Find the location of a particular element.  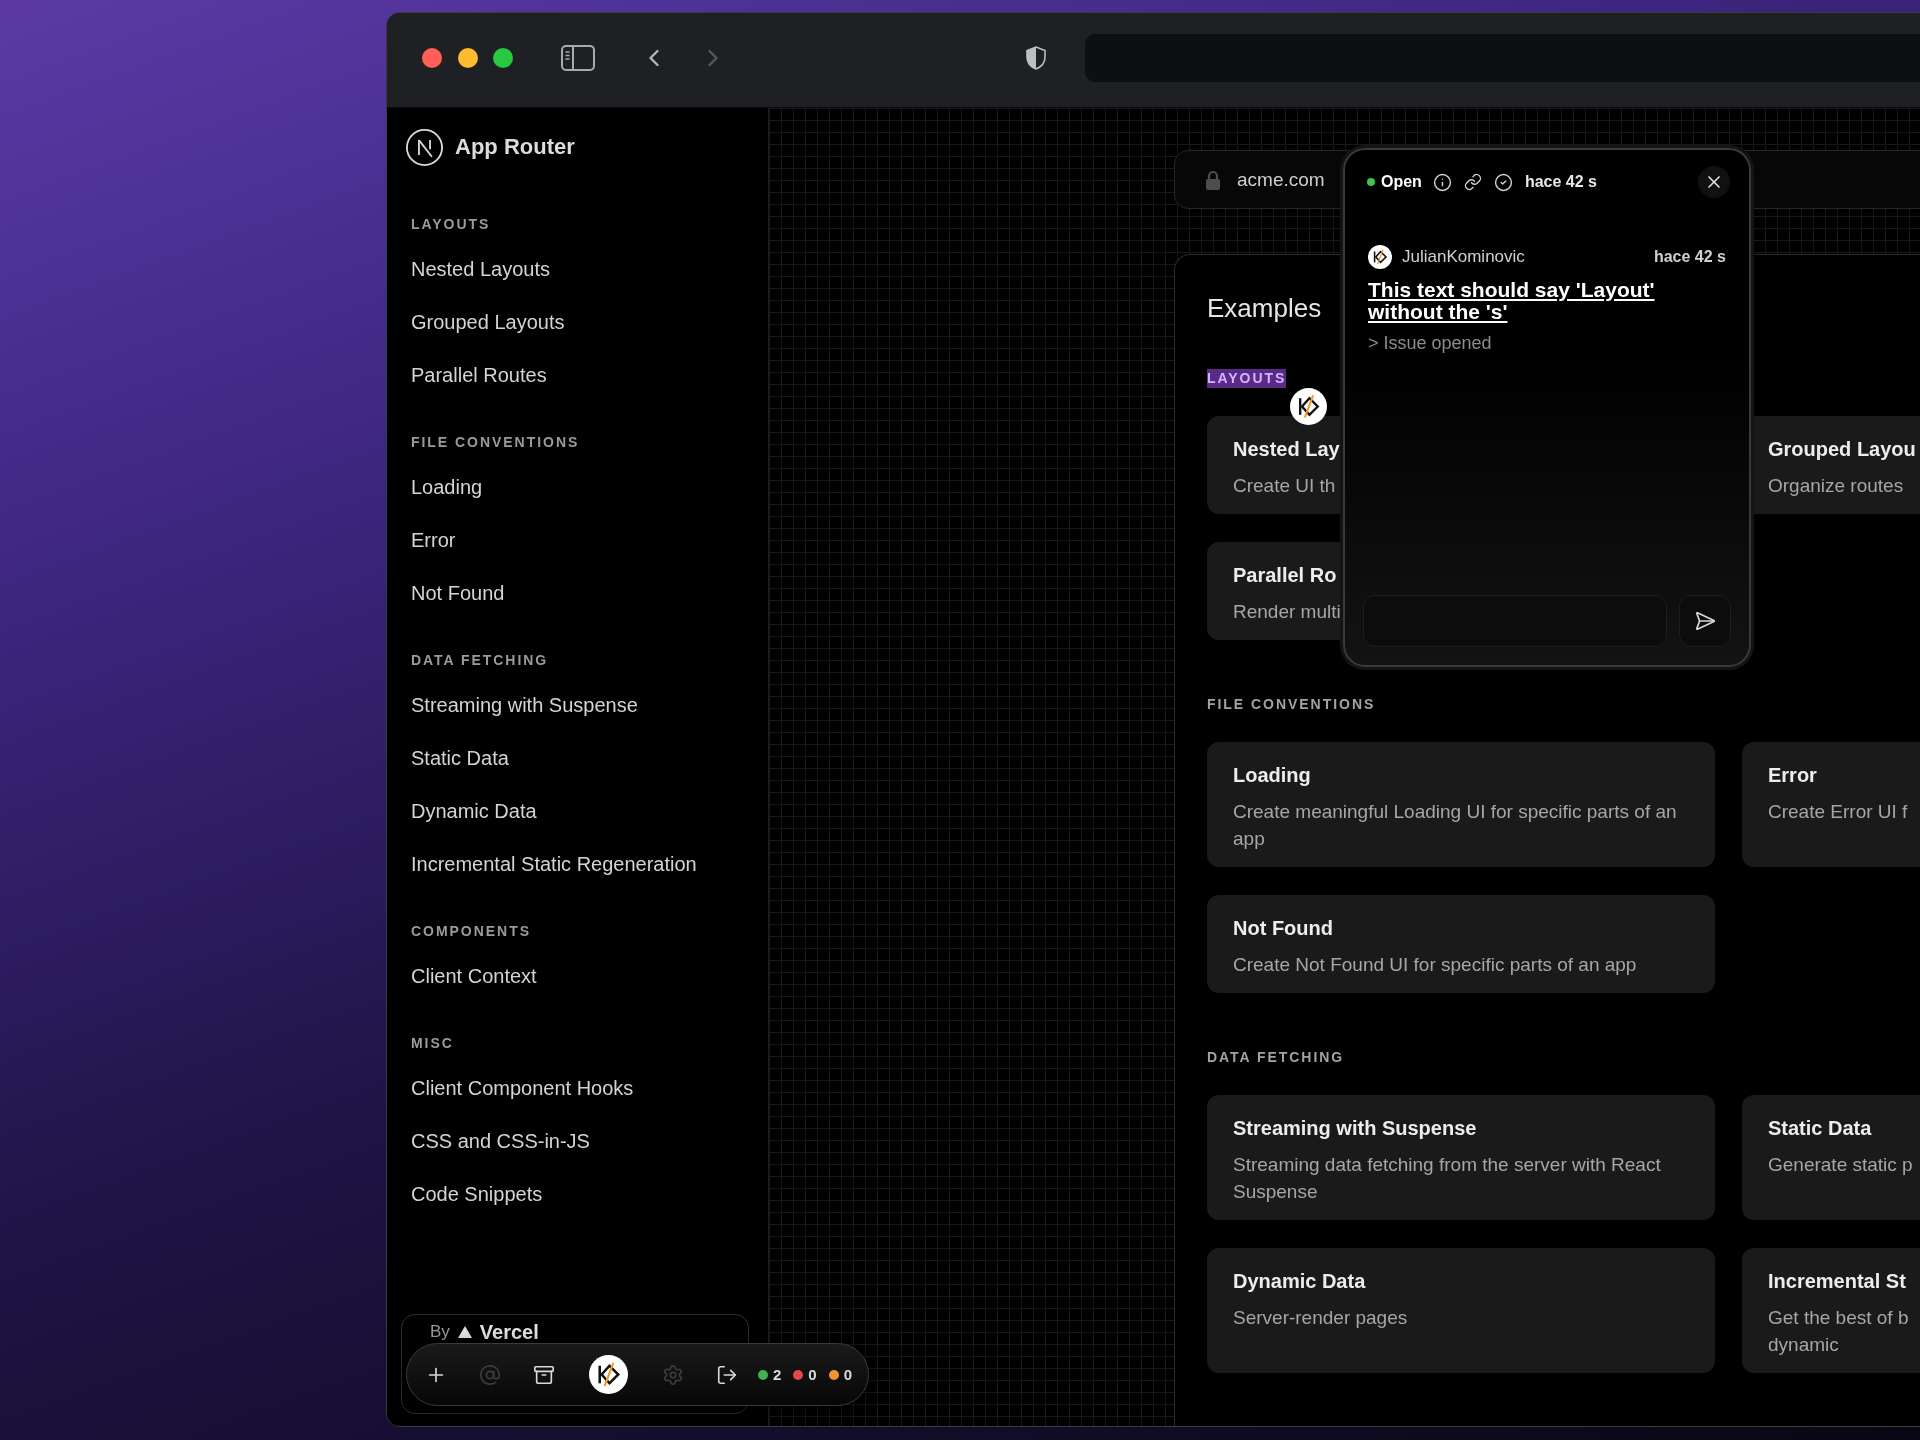

url-text: acme.com is located at coordinates (1281, 179).